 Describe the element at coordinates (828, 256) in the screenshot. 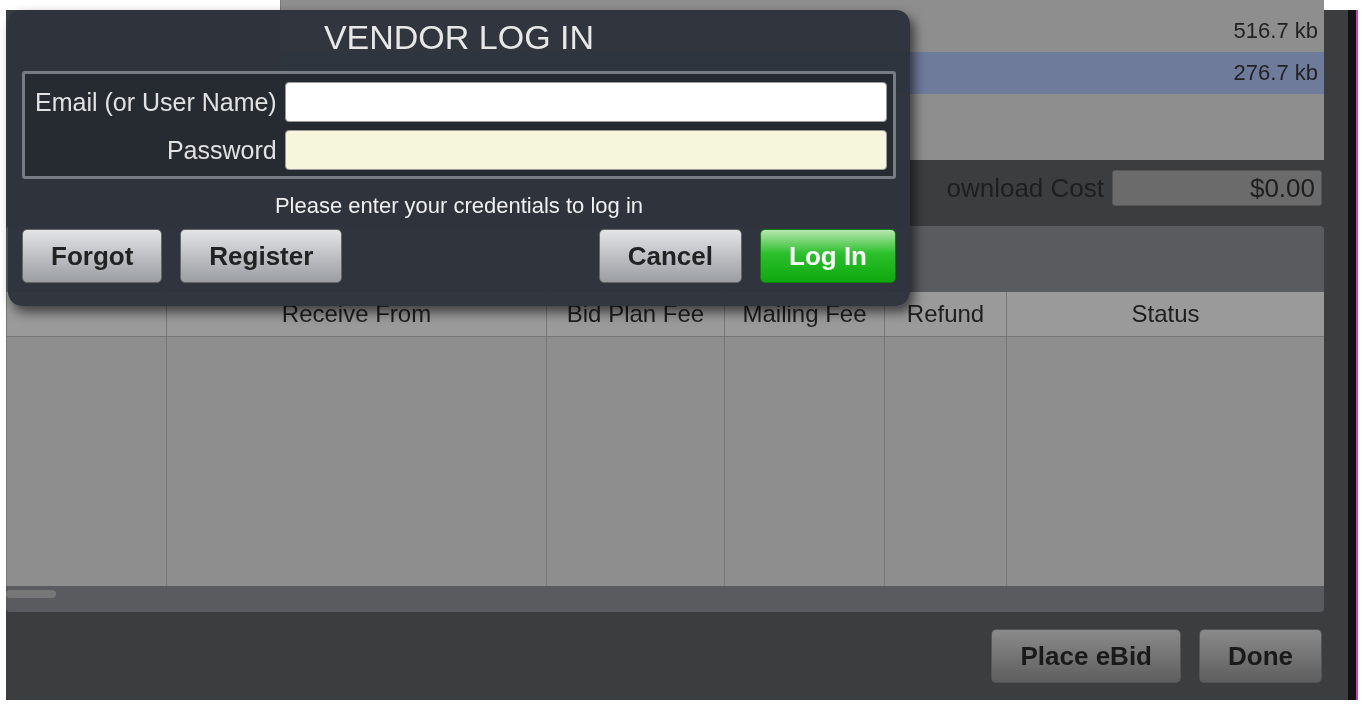

I see `log-in-button: Log In` at that location.